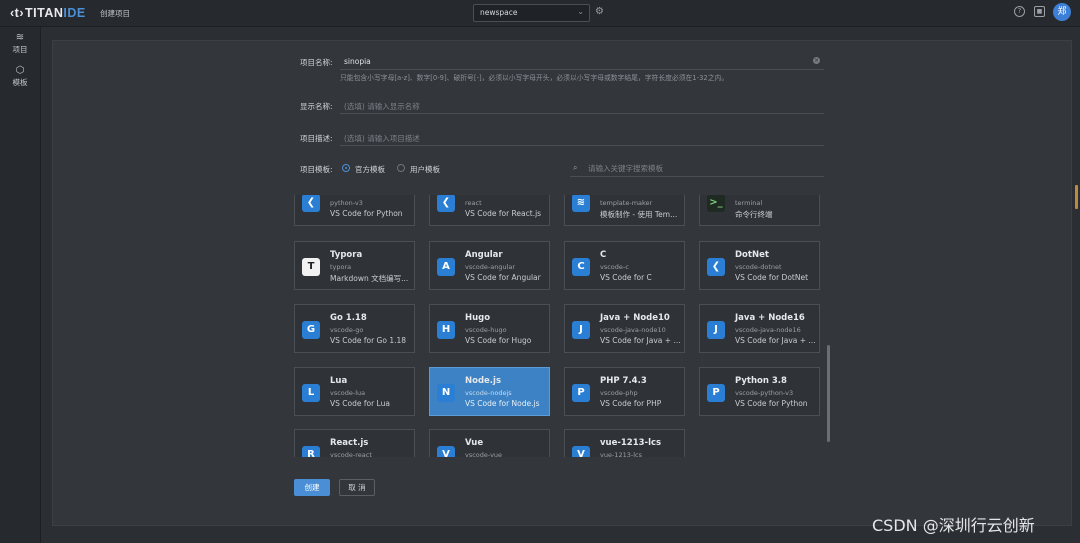 Image resolution: width=1080 pixels, height=543 pixels. What do you see at coordinates (503, 213) in the screenshot?
I see `template-description: VS Code for React.js` at bounding box center [503, 213].